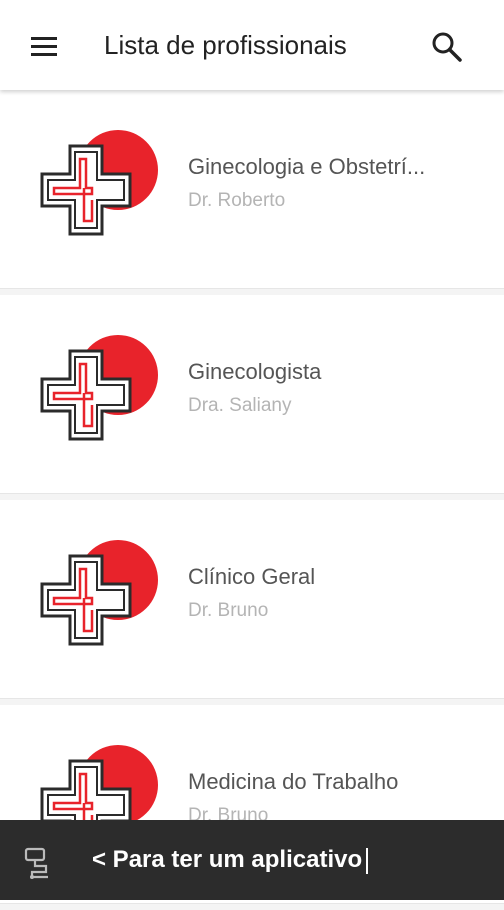  Describe the element at coordinates (228, 610) in the screenshot. I see `doctor-name: Dr. Bruno` at that location.